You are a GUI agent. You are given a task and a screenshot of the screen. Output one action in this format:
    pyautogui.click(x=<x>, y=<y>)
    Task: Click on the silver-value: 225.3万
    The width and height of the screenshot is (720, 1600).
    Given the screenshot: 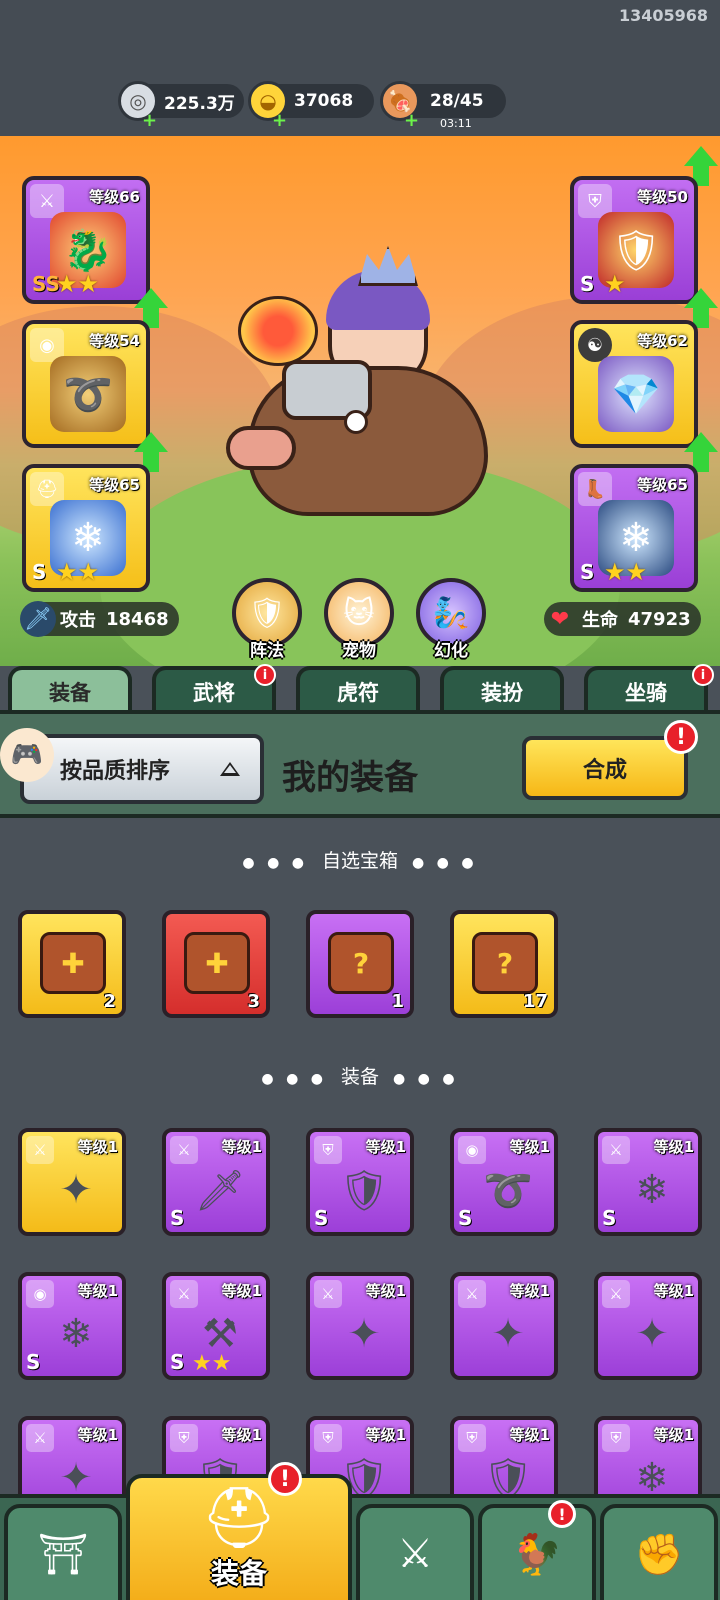 What is the action you would take?
    pyautogui.click(x=199, y=103)
    